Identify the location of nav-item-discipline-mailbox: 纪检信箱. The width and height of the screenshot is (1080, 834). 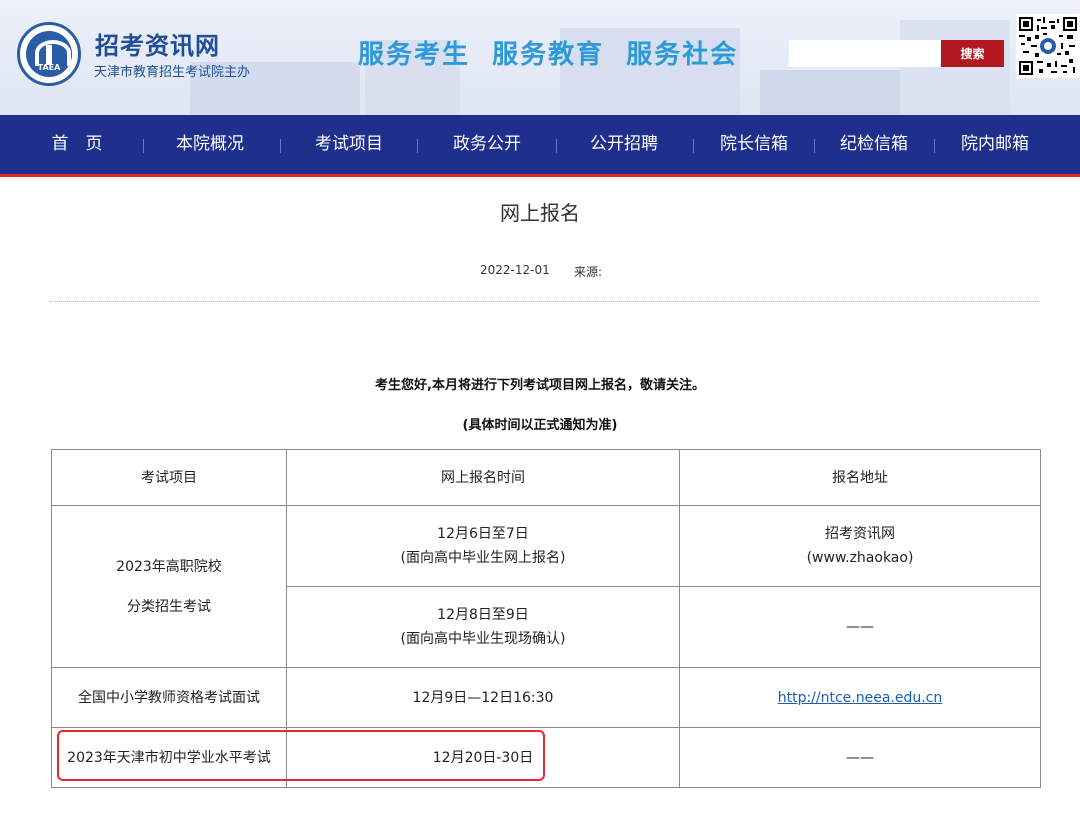
(874, 144).